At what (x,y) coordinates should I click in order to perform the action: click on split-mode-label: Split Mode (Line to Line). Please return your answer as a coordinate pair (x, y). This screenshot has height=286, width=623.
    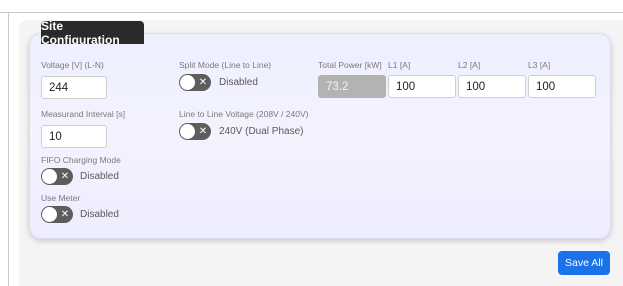
    Looking at the image, I should click on (225, 65).